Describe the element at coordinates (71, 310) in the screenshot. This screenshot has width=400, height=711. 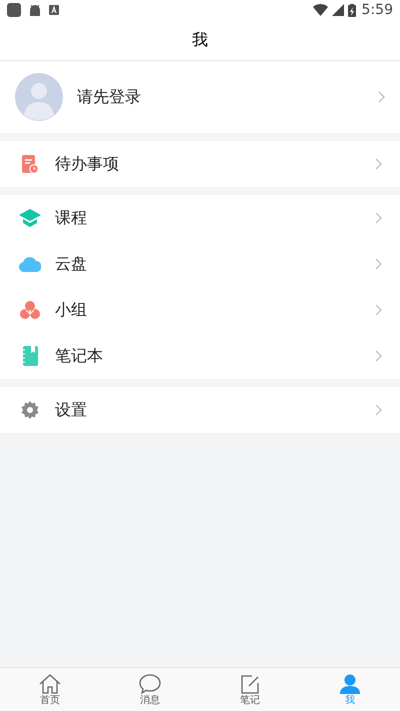
I see `menu-label: 小组` at that location.